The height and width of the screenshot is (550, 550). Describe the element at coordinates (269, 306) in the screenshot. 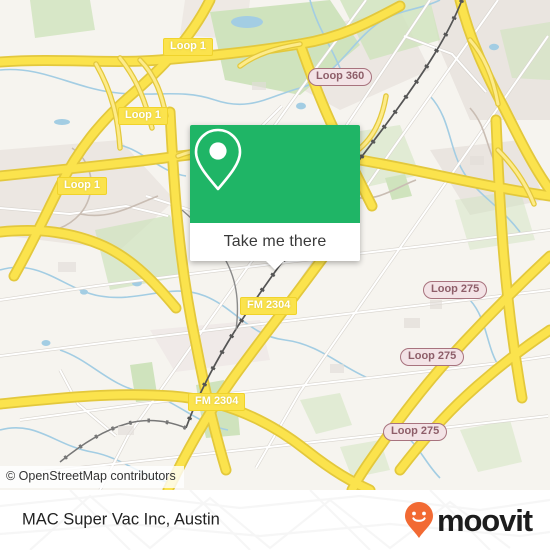

I see `road-label-fm-2304-north: FM 2304` at that location.